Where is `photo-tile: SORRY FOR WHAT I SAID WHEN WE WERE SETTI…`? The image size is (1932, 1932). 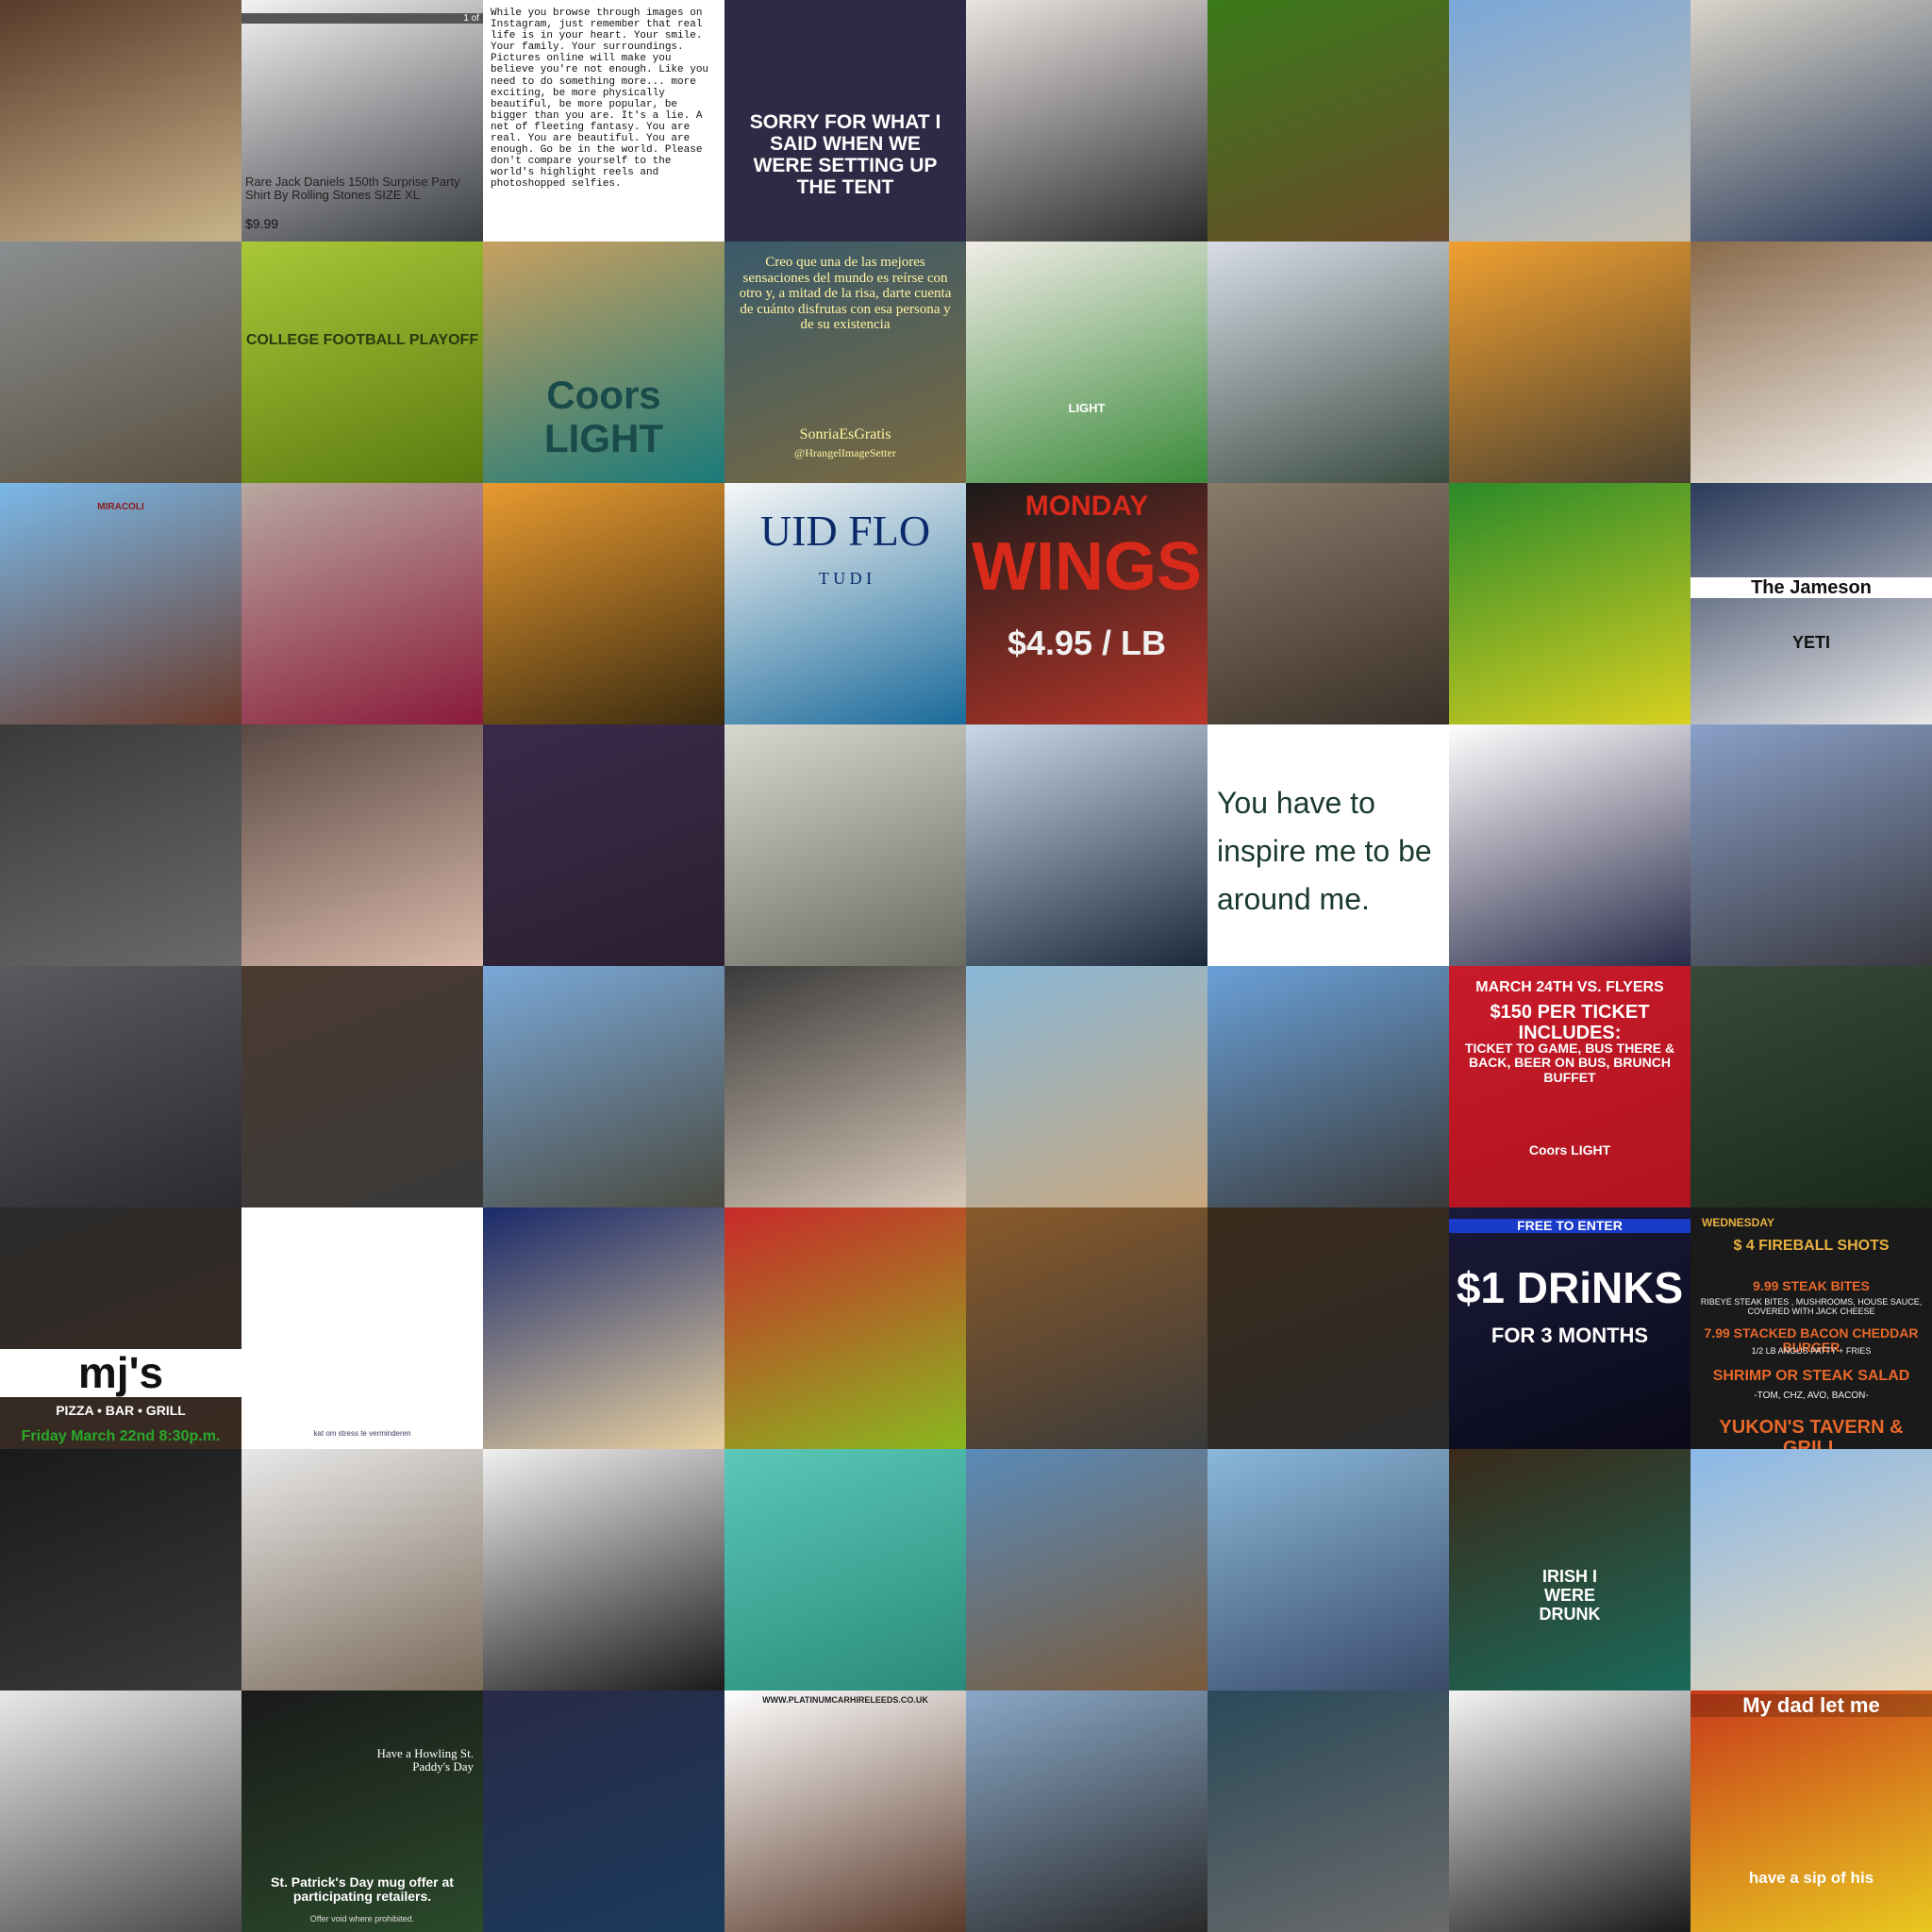 photo-tile: SORRY FOR WHAT I SAID WHEN WE WERE SETTI… is located at coordinates (845, 121).